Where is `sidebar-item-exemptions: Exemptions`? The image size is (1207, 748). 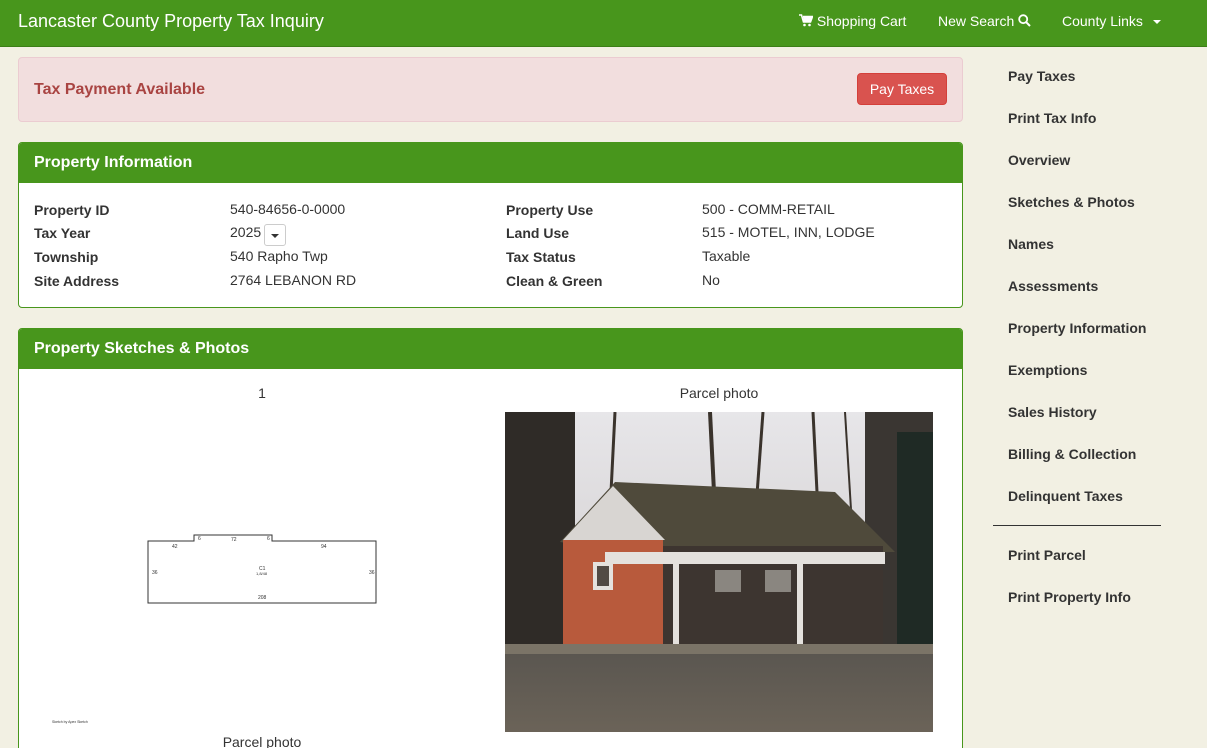 sidebar-item-exemptions: Exemptions is located at coordinates (1047, 370).